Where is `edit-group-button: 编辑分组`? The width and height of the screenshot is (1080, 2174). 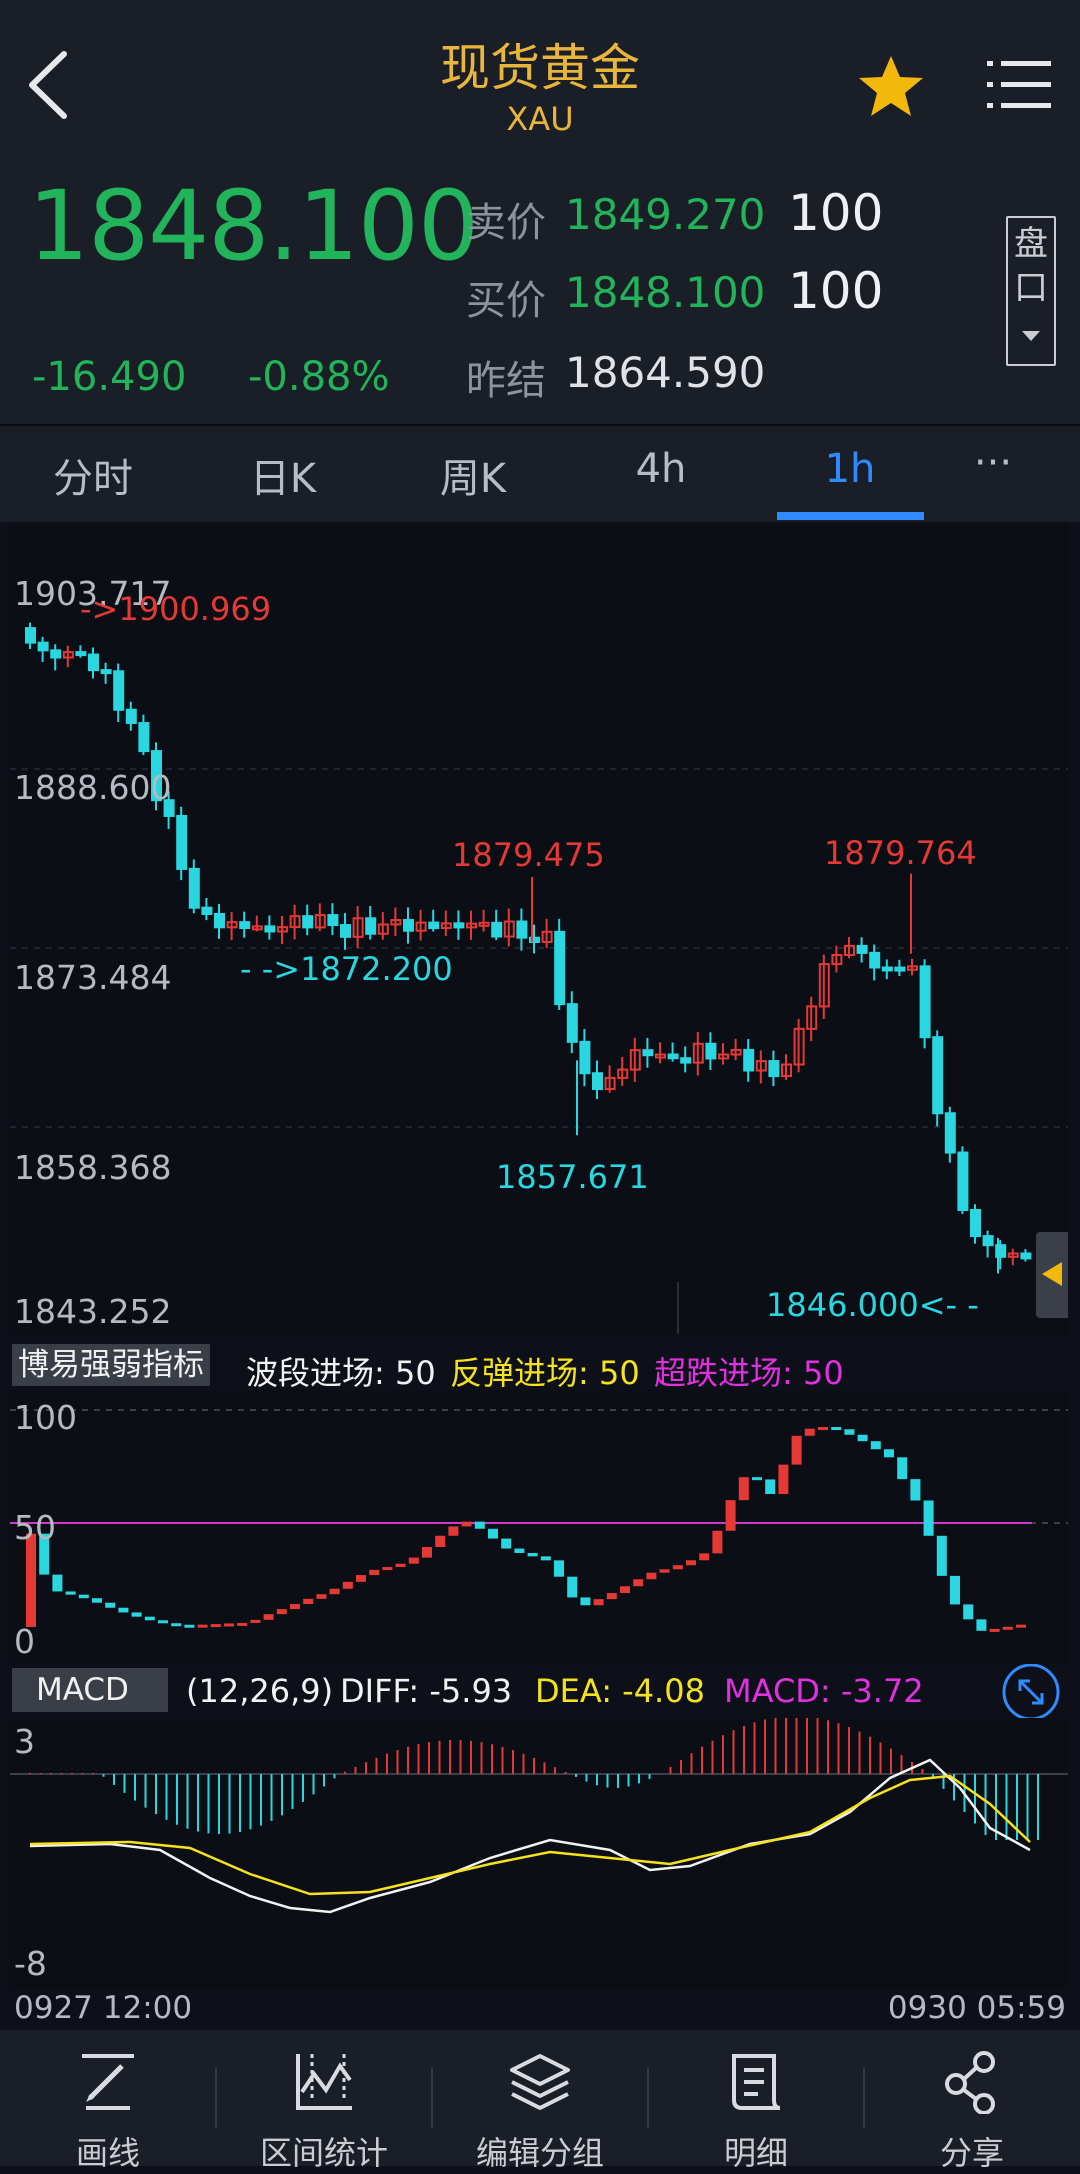
edit-group-button: 编辑分组 is located at coordinates (540, 2101).